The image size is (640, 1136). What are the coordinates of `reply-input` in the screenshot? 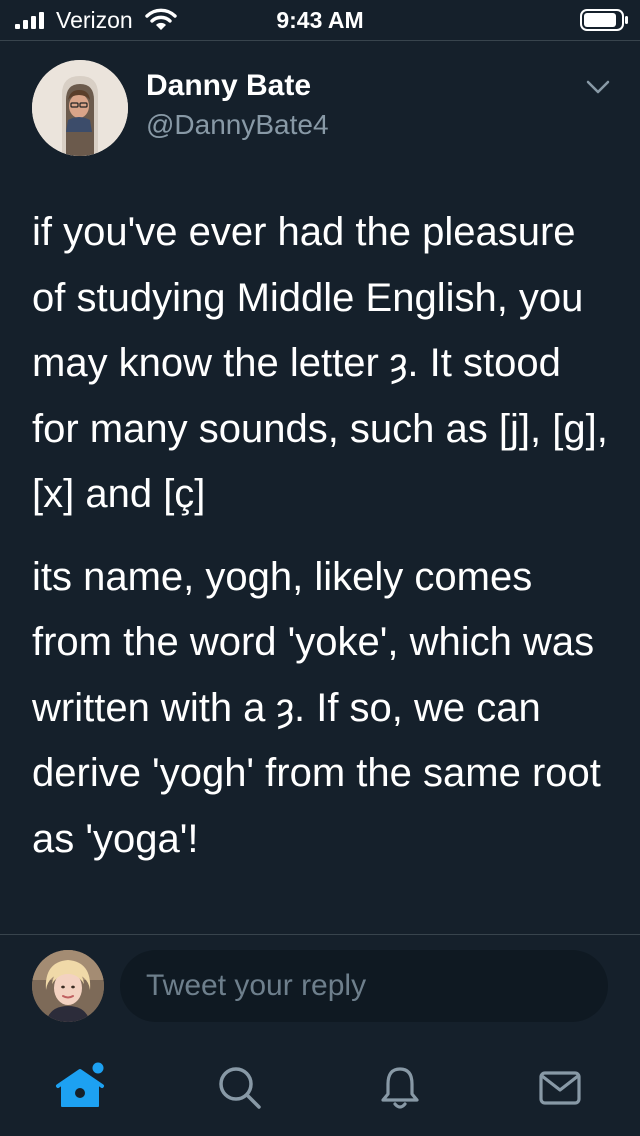 It's located at (364, 986).